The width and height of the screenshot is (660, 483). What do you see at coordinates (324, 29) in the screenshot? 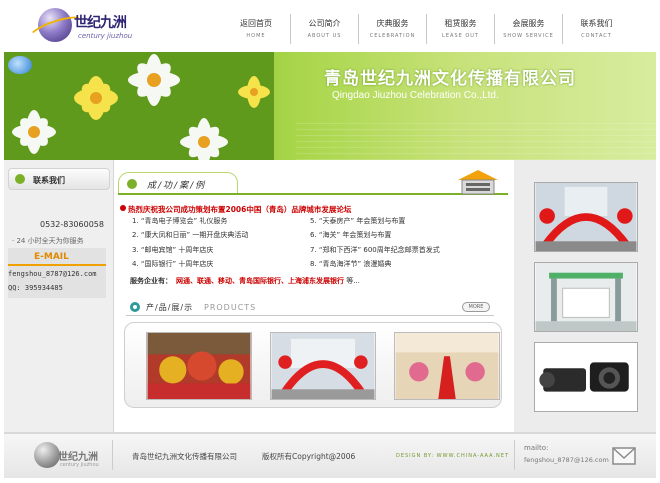
I see `nav-about: 公司简介 ABOUT US` at bounding box center [324, 29].